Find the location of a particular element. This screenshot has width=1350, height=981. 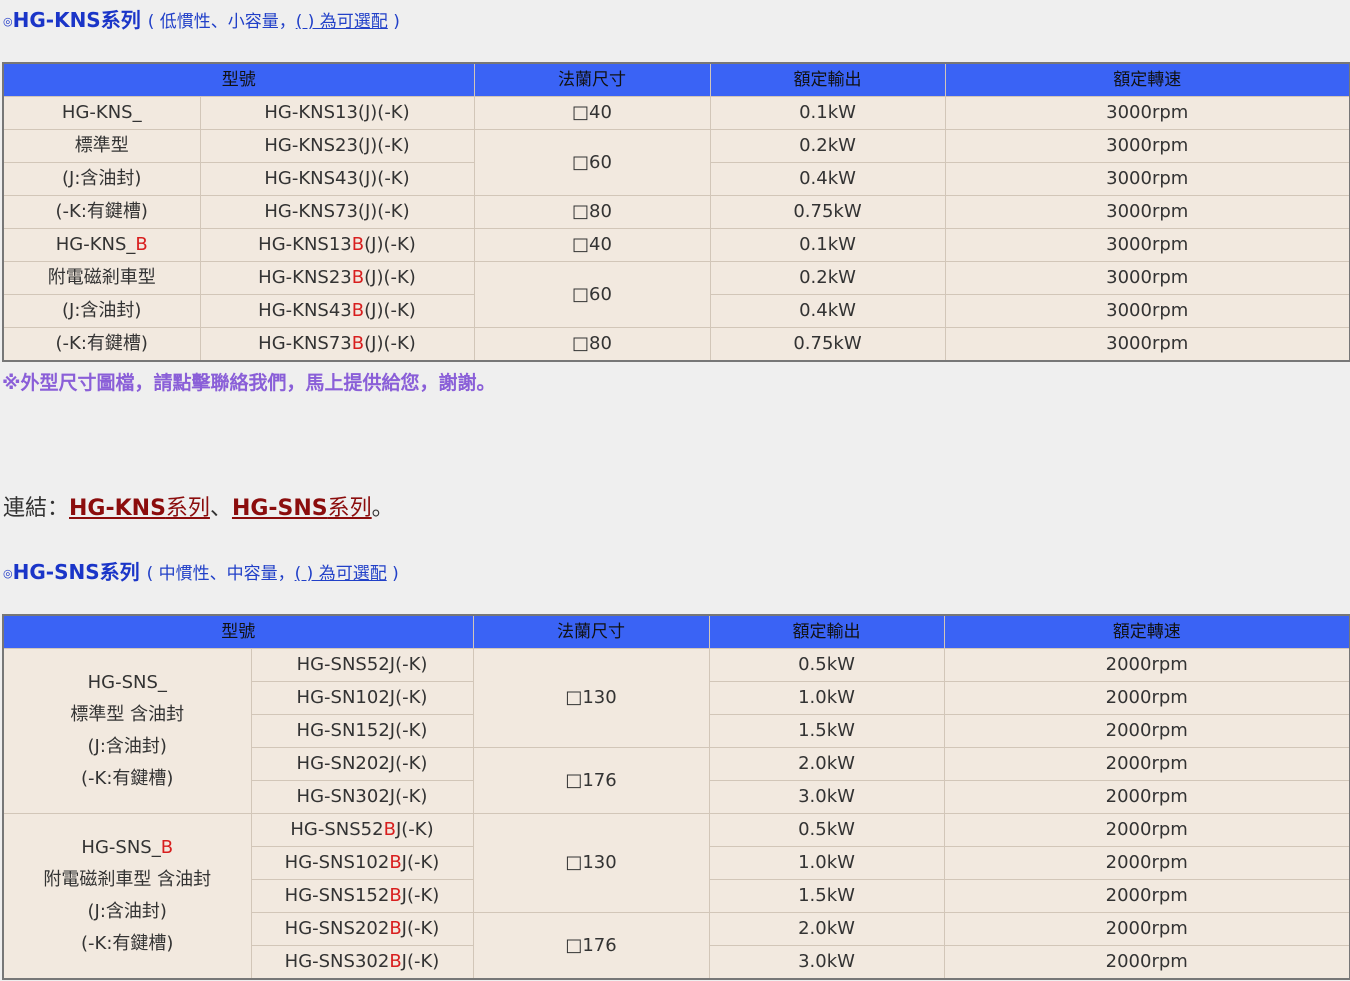

kns-subtitle-end: ) is located at coordinates (393, 22).